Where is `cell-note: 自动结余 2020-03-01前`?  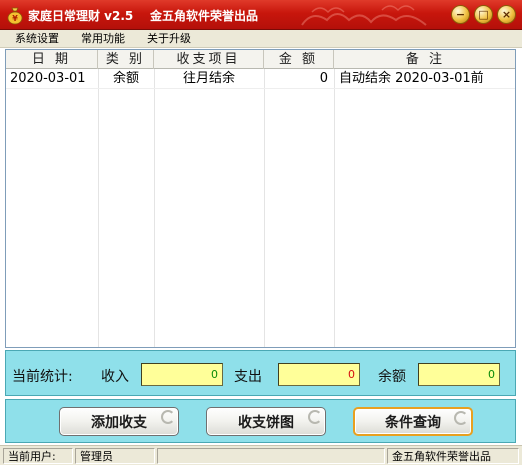 cell-note: 自动结余 2020-03-01前 is located at coordinates (411, 78).